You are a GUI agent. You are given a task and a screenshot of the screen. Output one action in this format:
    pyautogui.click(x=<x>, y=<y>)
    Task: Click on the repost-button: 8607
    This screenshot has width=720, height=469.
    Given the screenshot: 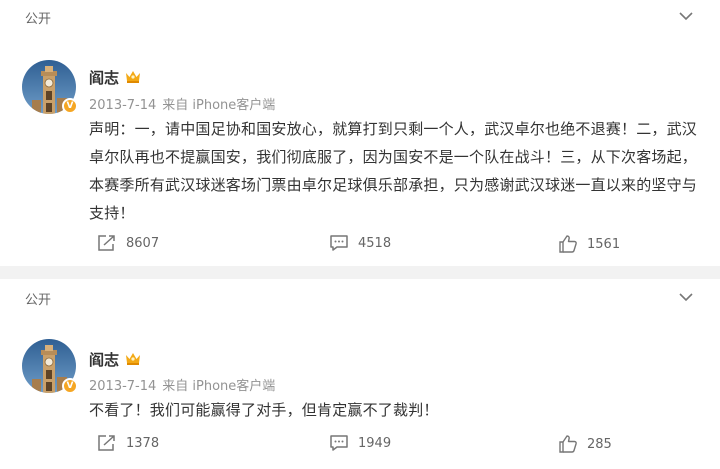 What is the action you would take?
    pyautogui.click(x=128, y=243)
    